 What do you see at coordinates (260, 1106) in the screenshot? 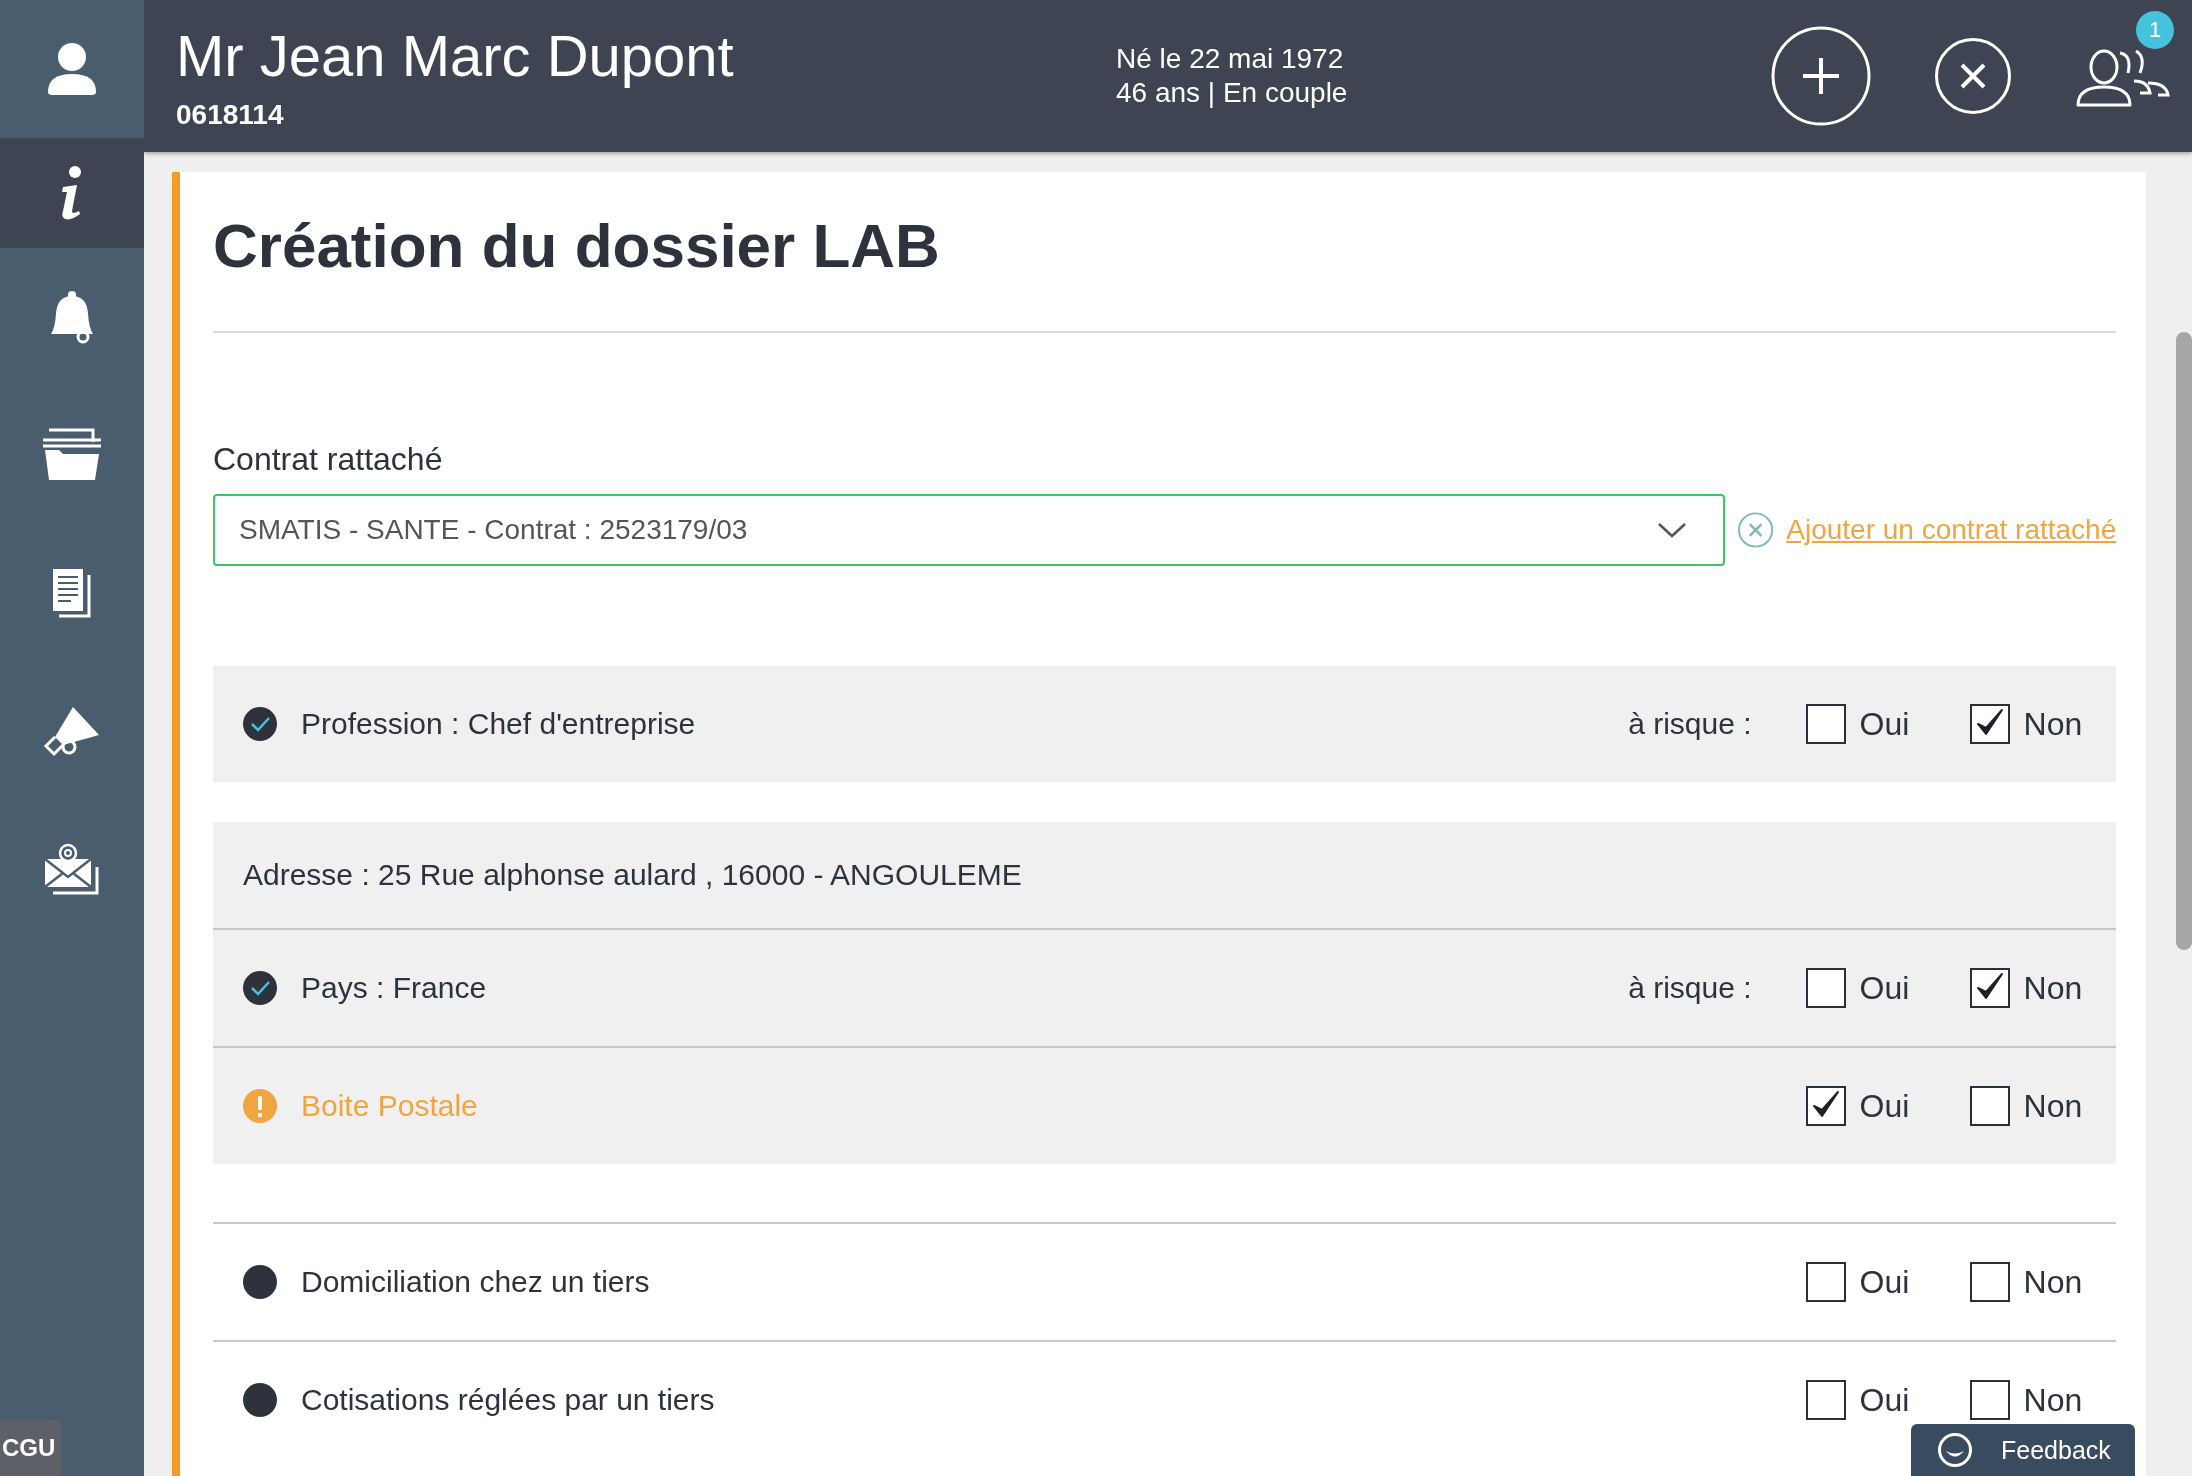
I see `warning-icon` at bounding box center [260, 1106].